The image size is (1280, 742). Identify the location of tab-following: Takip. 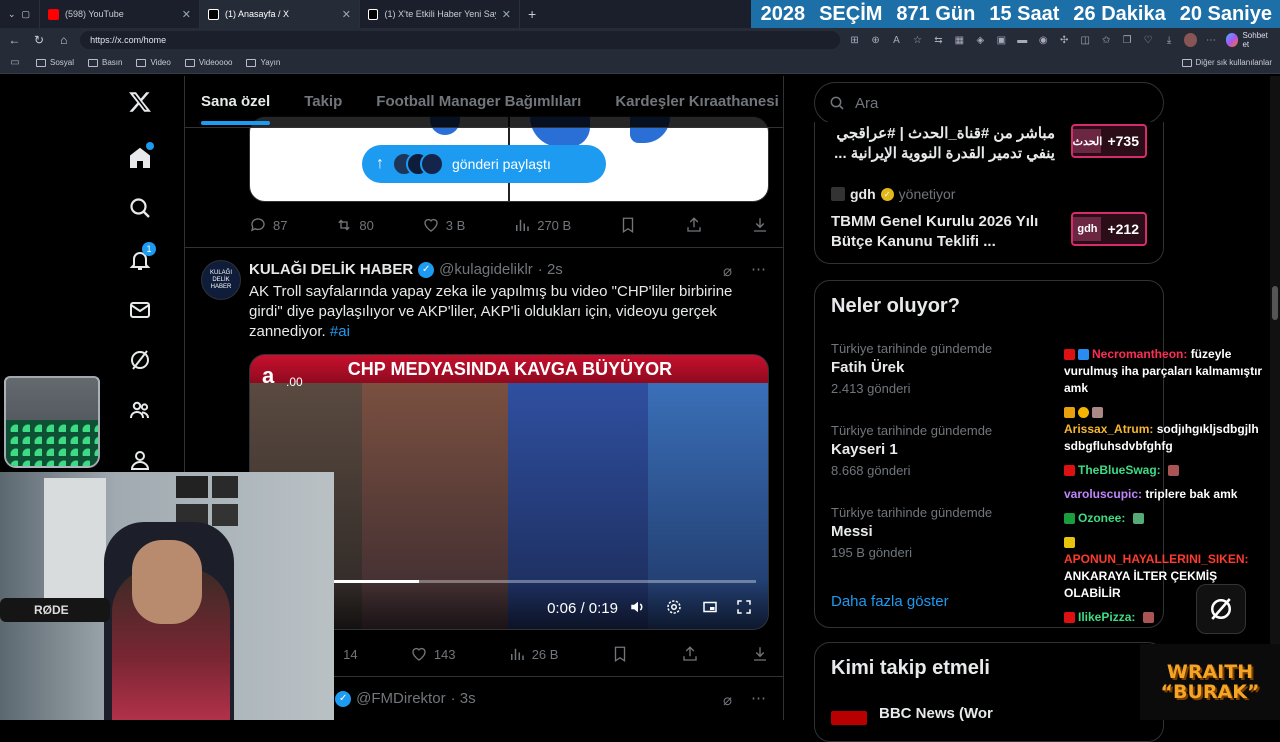
(323, 101).